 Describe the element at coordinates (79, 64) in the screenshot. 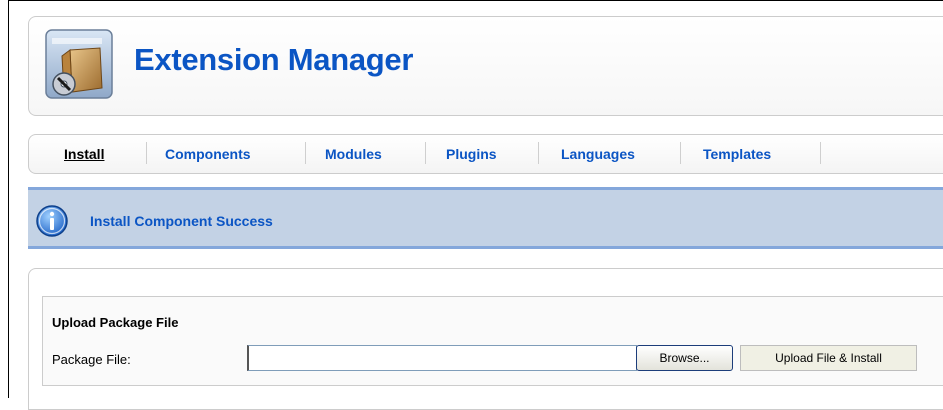

I see `extension-package-icon` at that location.